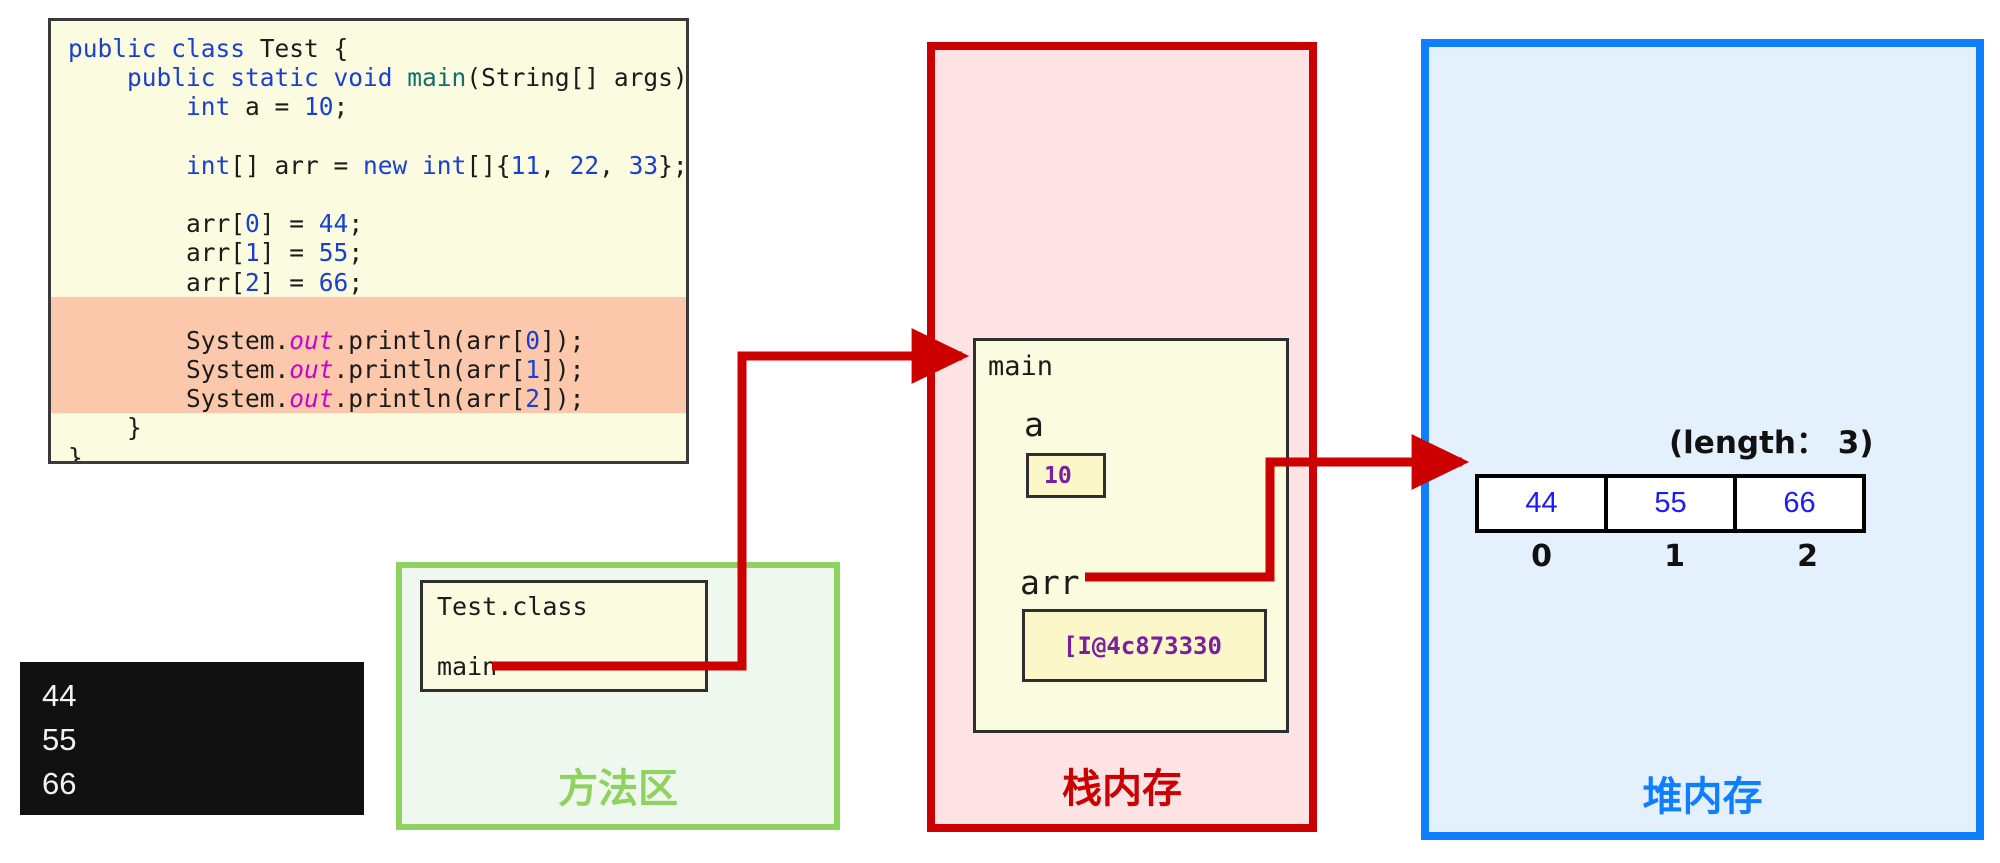  What do you see at coordinates (1131, 535) in the screenshot?
I see `stack-frame-main: main a 10 arr [I@4c873330` at bounding box center [1131, 535].